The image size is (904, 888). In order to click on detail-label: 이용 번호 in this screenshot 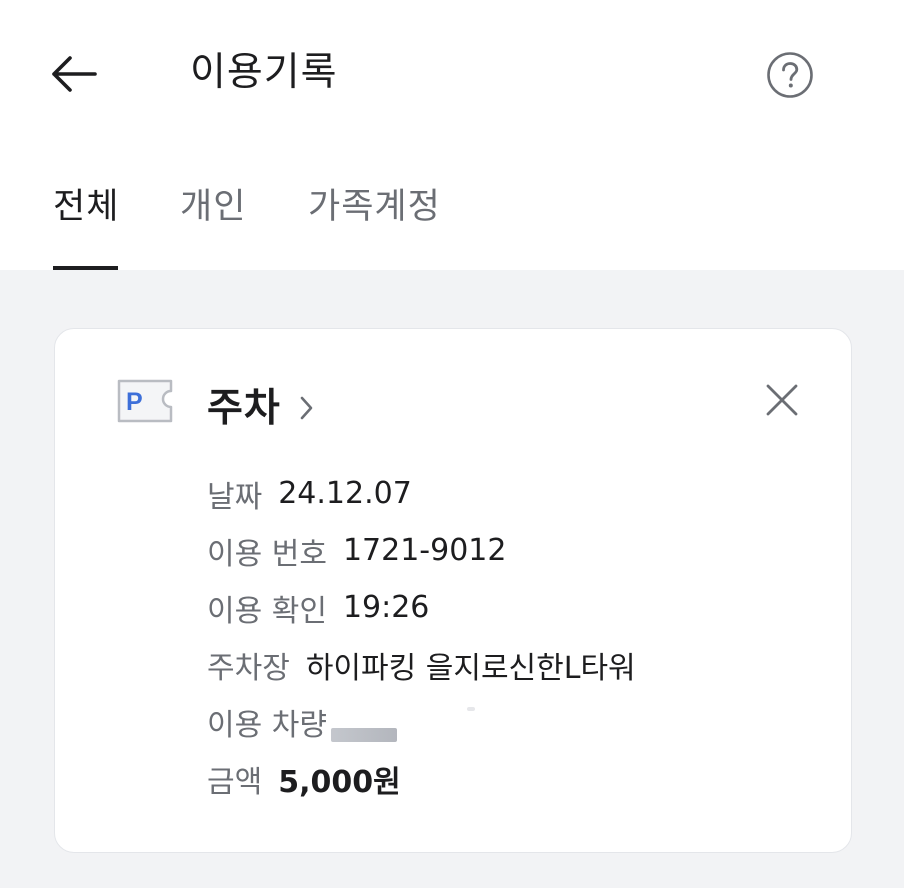, I will do `click(267, 554)`.